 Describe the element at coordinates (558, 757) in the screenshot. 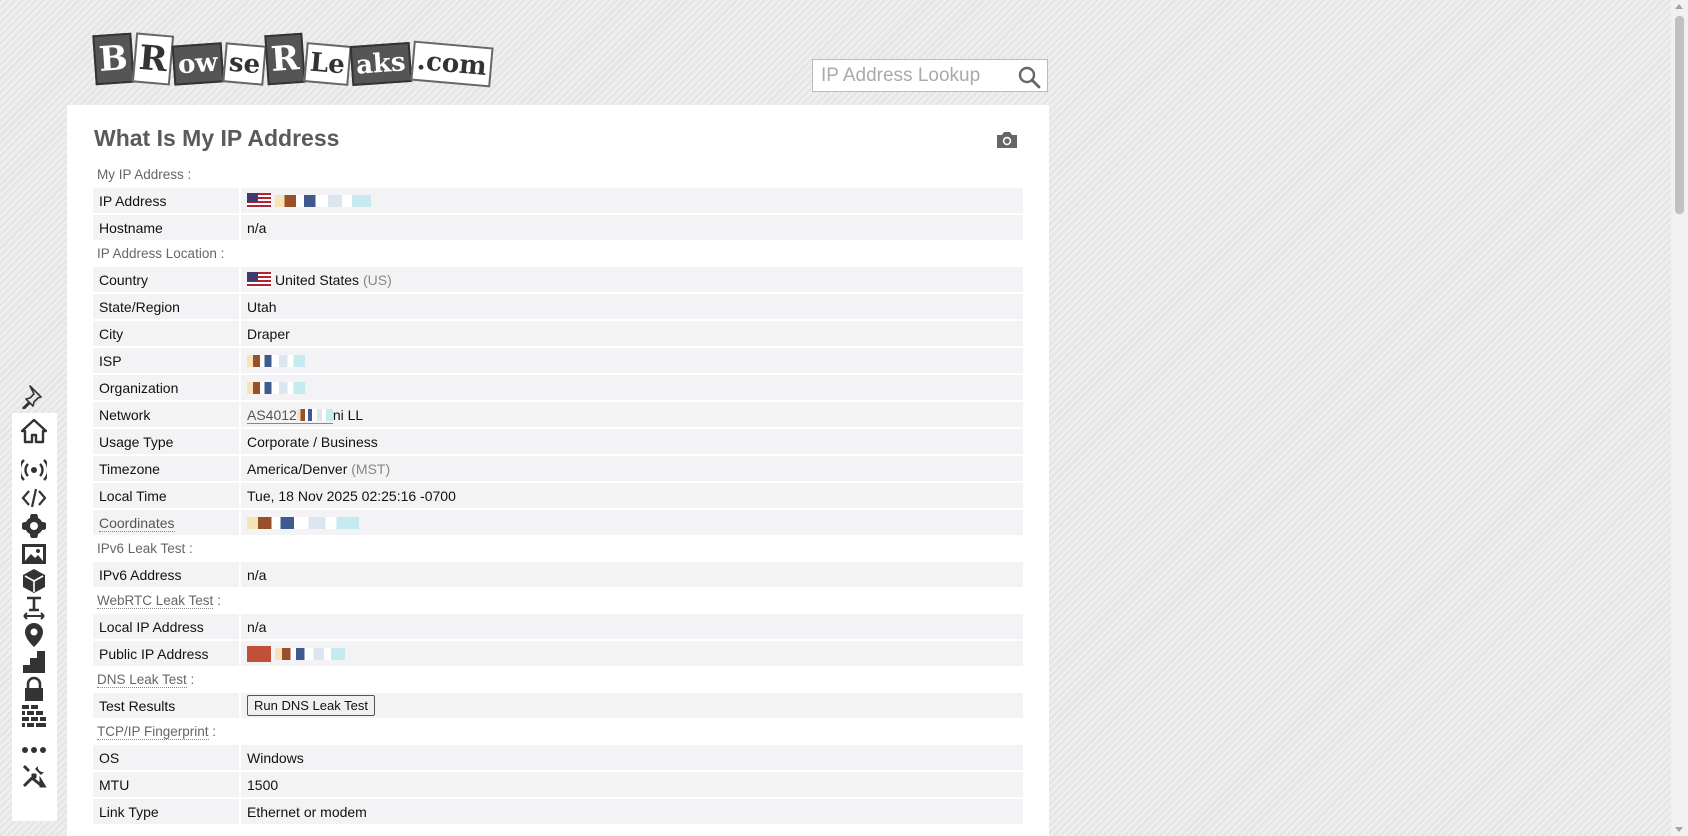

I see `table-row: OS Windows` at that location.